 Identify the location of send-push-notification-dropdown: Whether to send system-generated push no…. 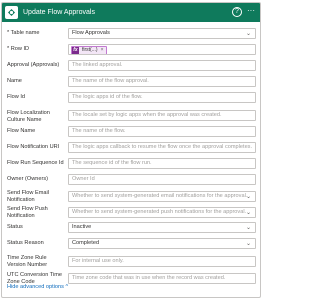
(162, 212).